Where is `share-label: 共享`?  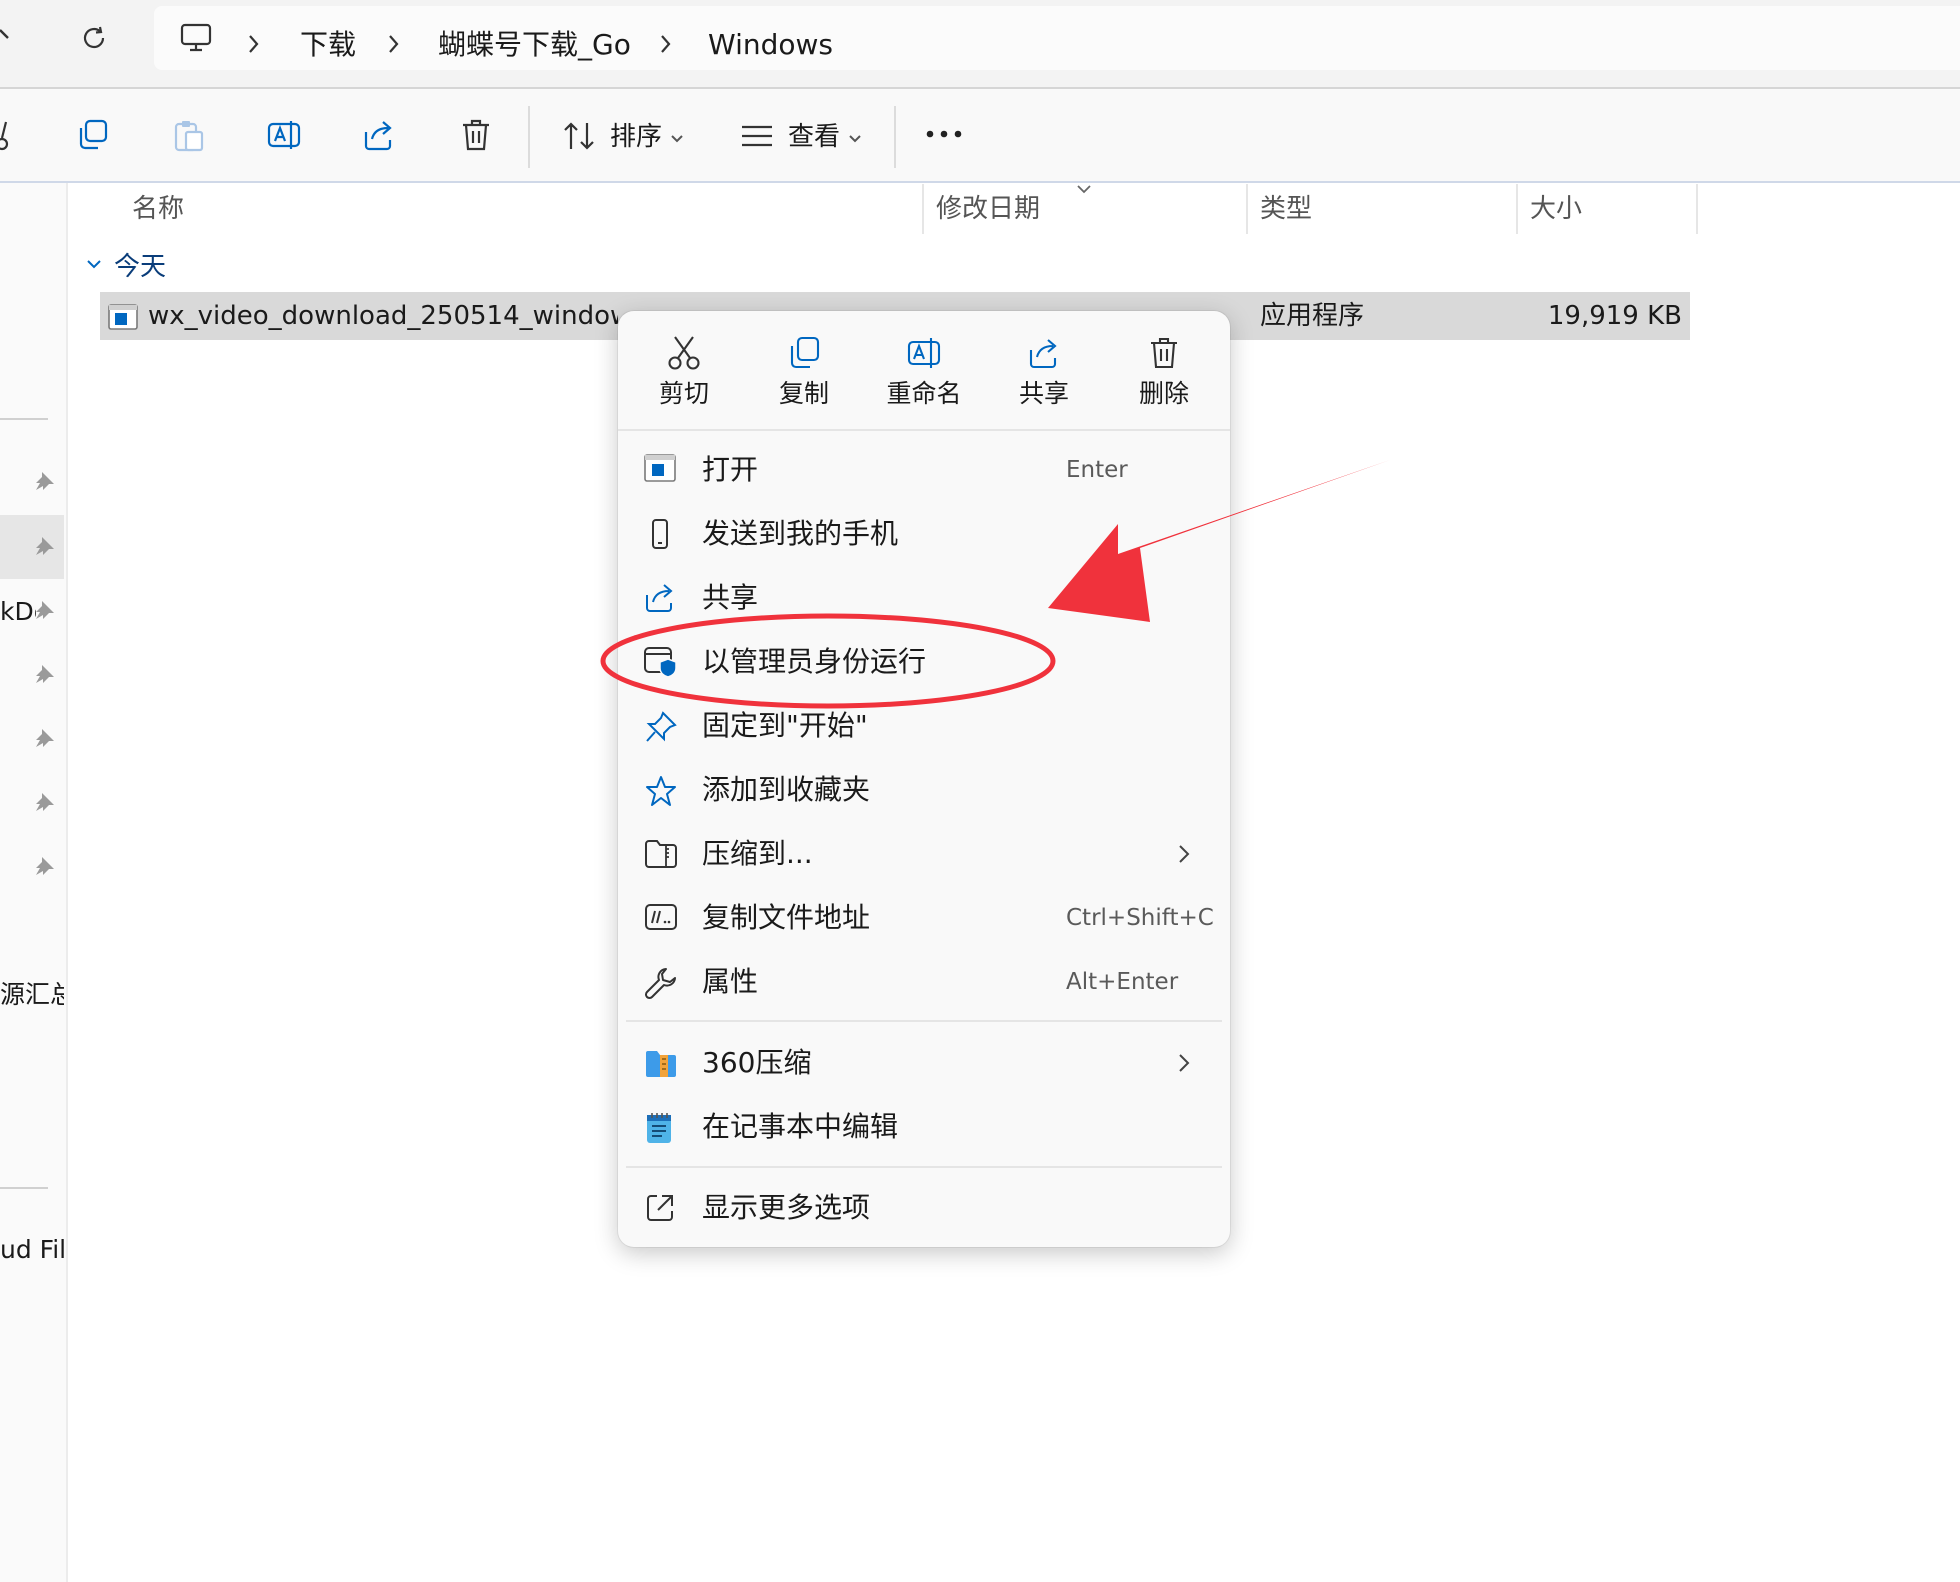 share-label: 共享 is located at coordinates (1043, 393).